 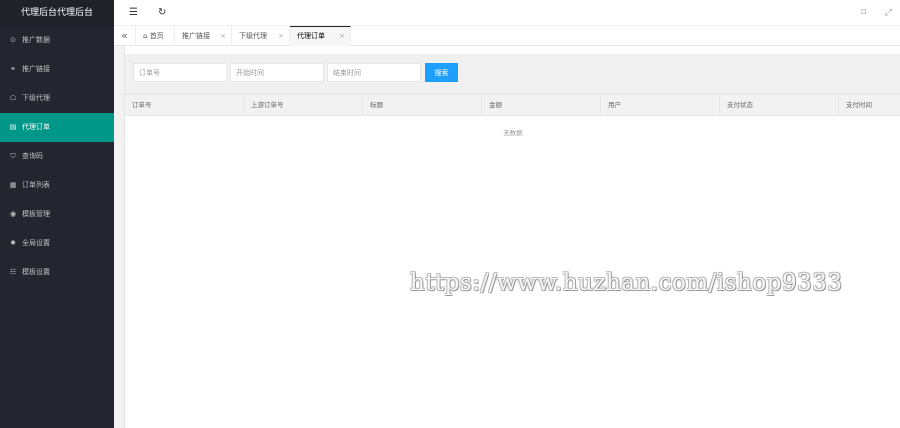 I want to click on column-header-upstream-order-no: 上游订单号, so click(x=303, y=105).